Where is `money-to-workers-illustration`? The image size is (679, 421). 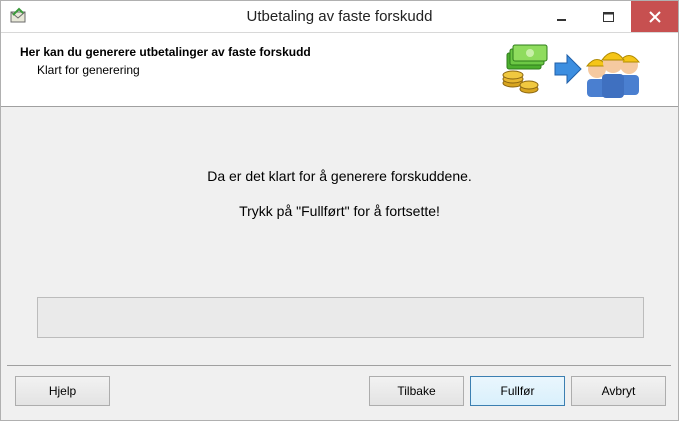 money-to-workers-illustration is located at coordinates (571, 71).